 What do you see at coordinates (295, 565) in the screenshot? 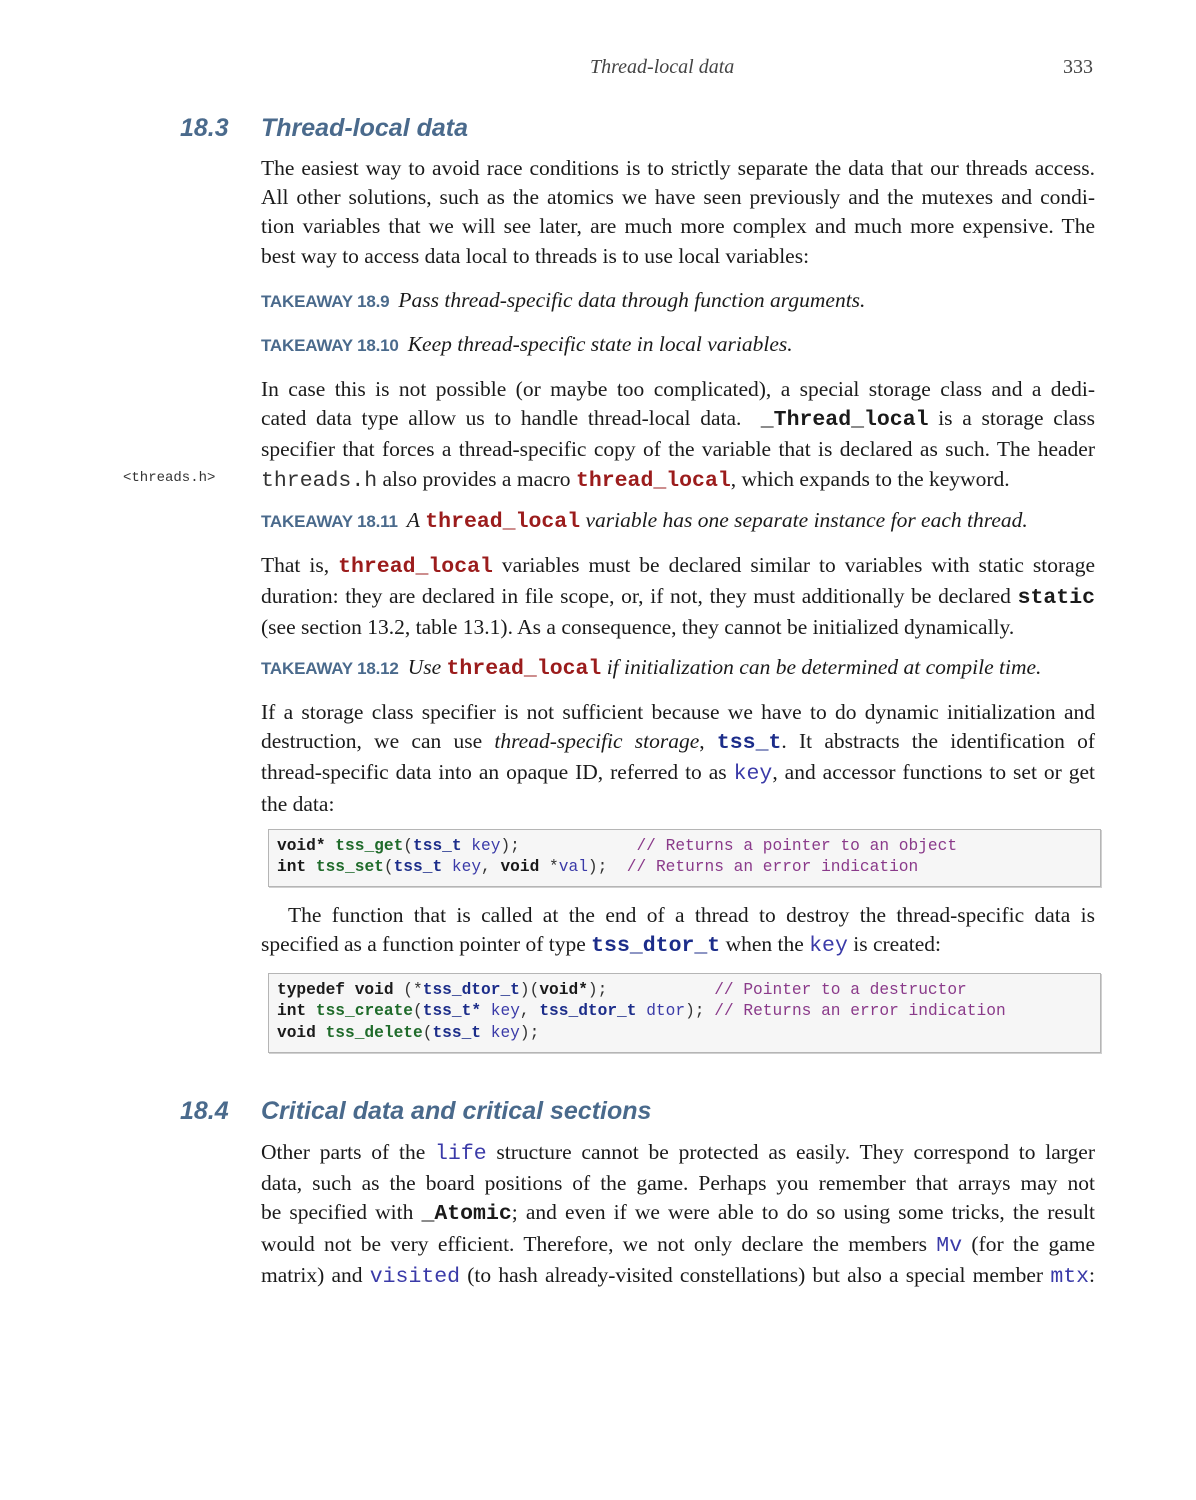
I see `text-run: That is,` at bounding box center [295, 565].